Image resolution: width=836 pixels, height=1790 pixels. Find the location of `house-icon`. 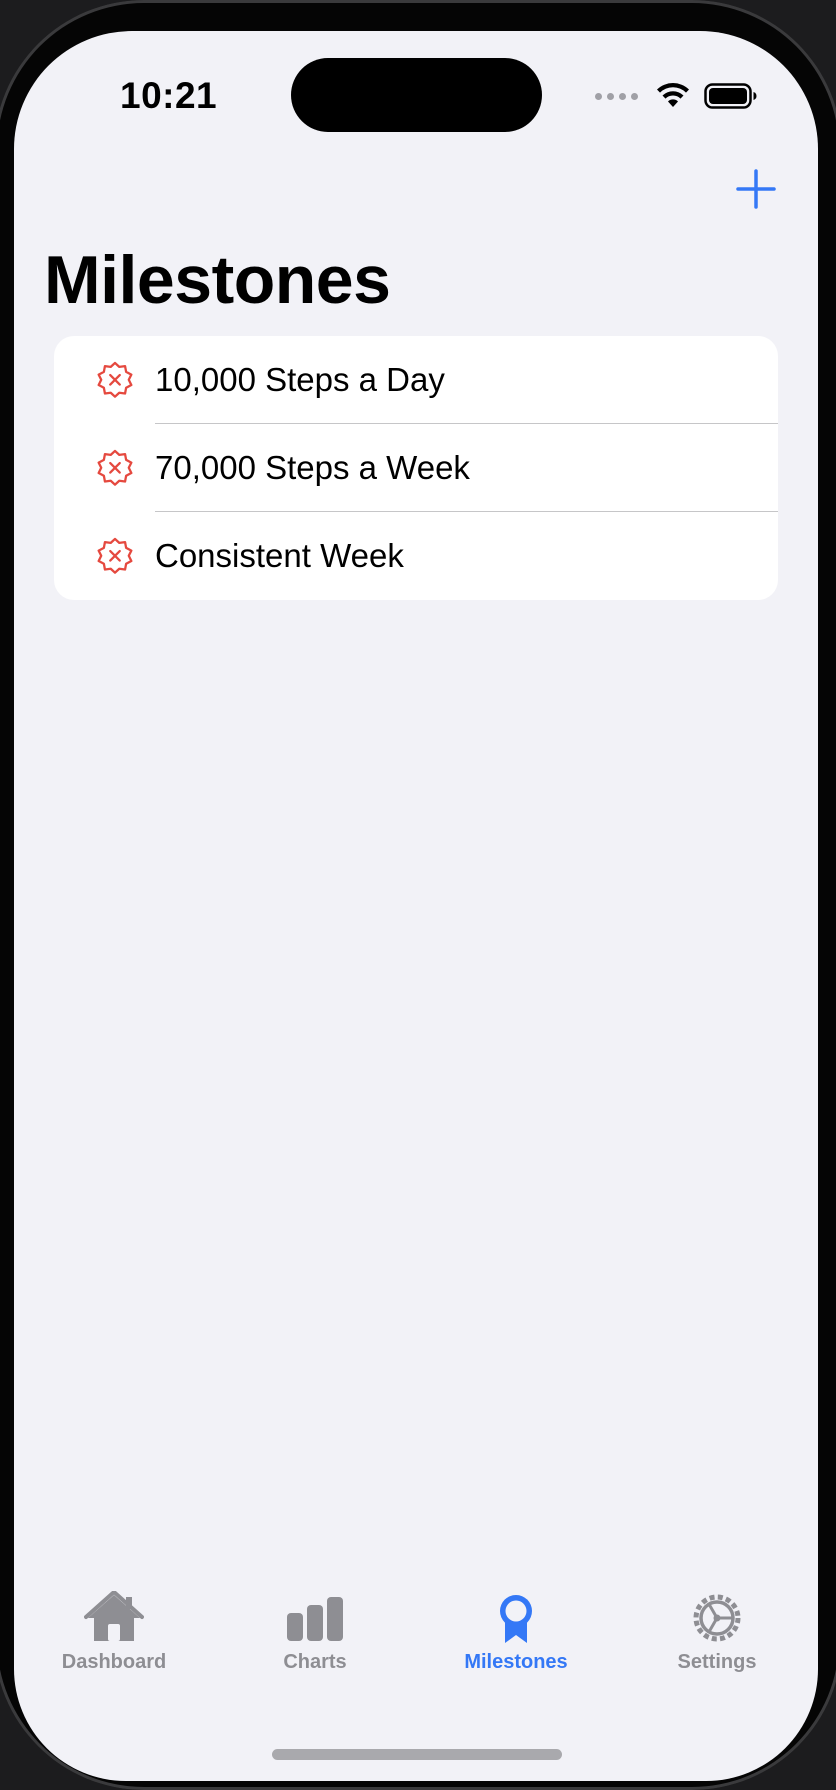

house-icon is located at coordinates (114, 1616).